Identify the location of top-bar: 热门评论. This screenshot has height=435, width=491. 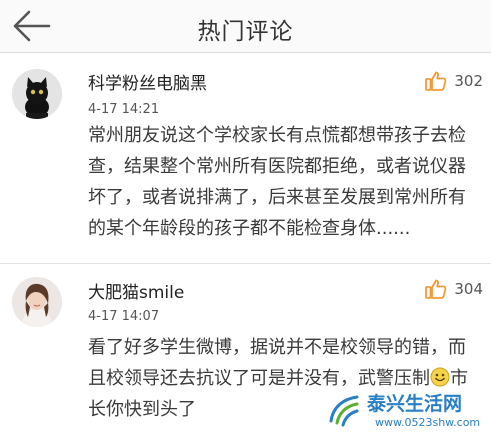
(245, 26).